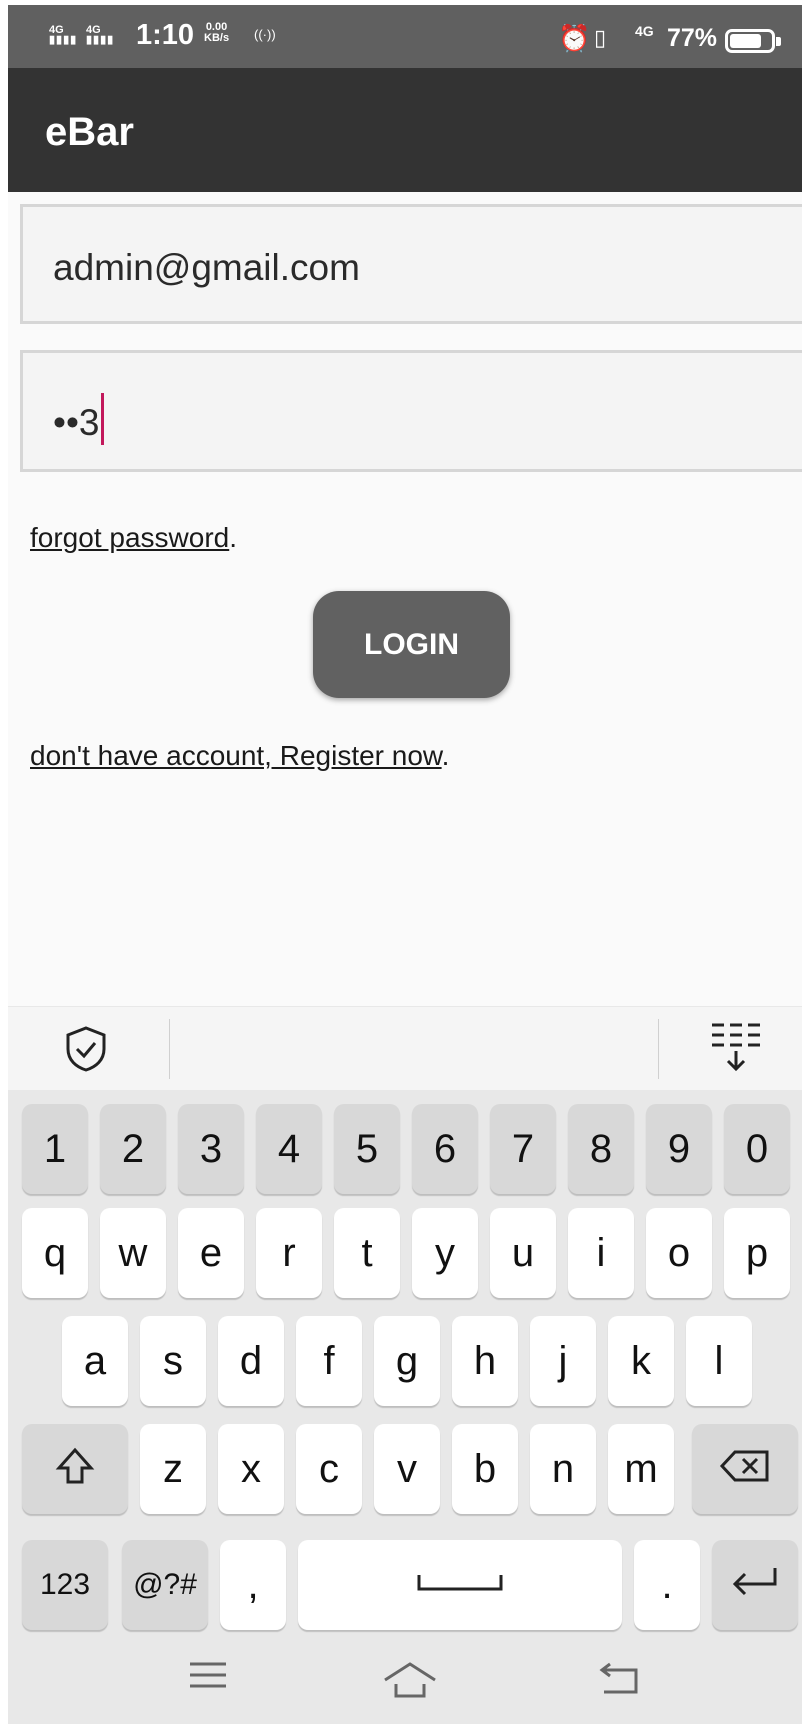 The width and height of the screenshot is (802, 1724). What do you see at coordinates (679, 1253) in the screenshot?
I see `letter-key: o` at bounding box center [679, 1253].